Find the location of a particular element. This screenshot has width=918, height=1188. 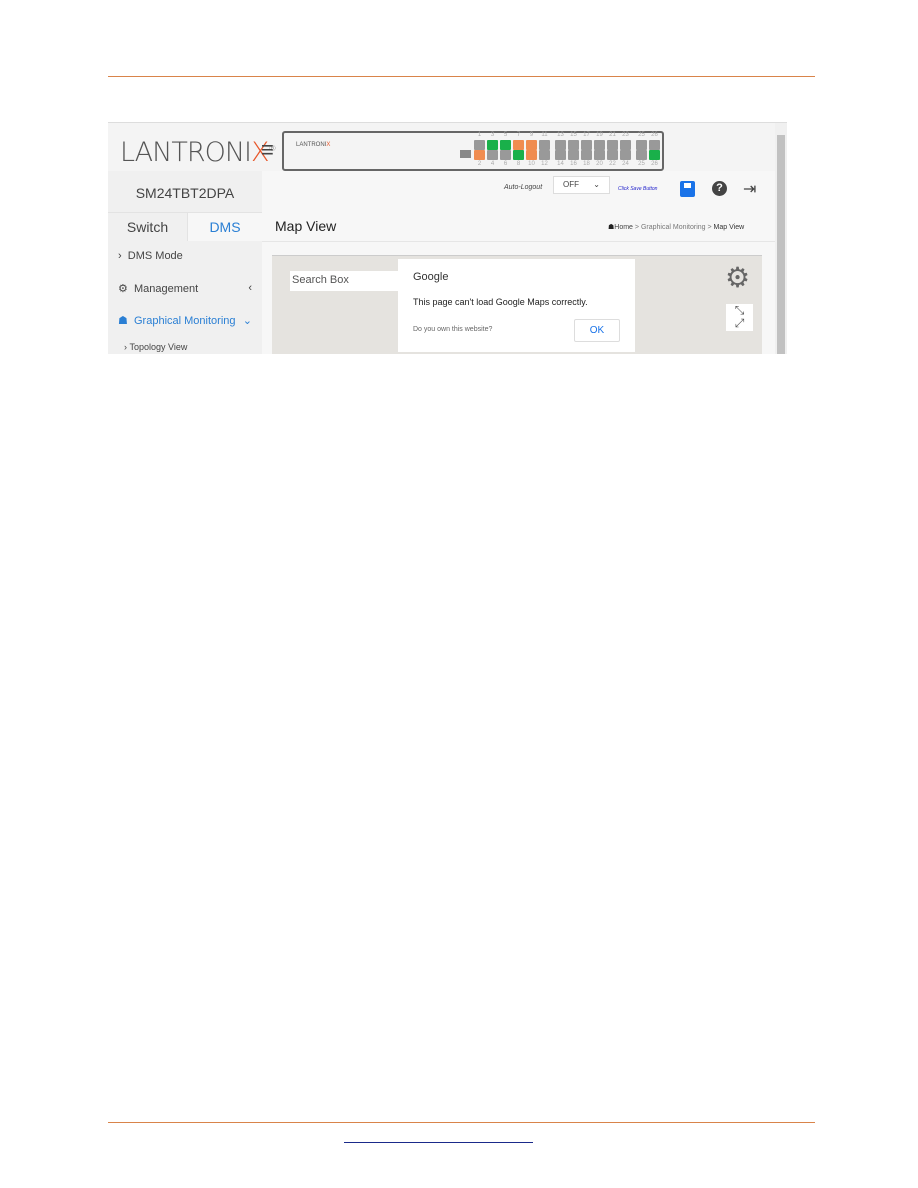

port-number: 10 is located at coordinates (531, 164).